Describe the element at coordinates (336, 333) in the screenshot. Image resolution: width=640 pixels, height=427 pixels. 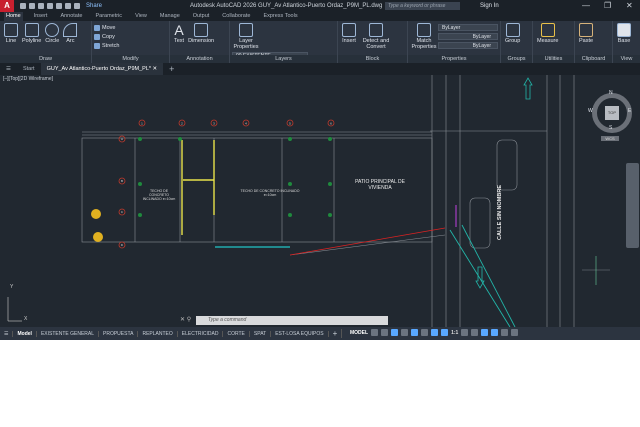
I see `add-layout-button: +` at that location.